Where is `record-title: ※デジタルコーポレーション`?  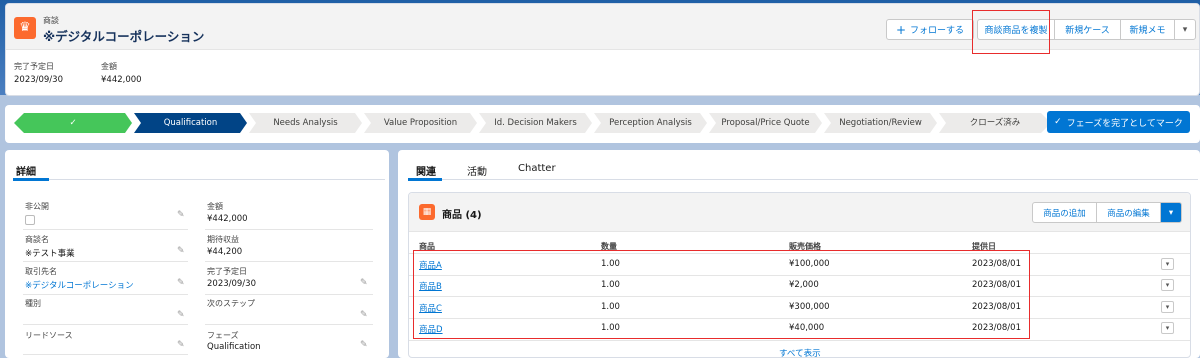 record-title: ※デジタルコーポレーション is located at coordinates (124, 36).